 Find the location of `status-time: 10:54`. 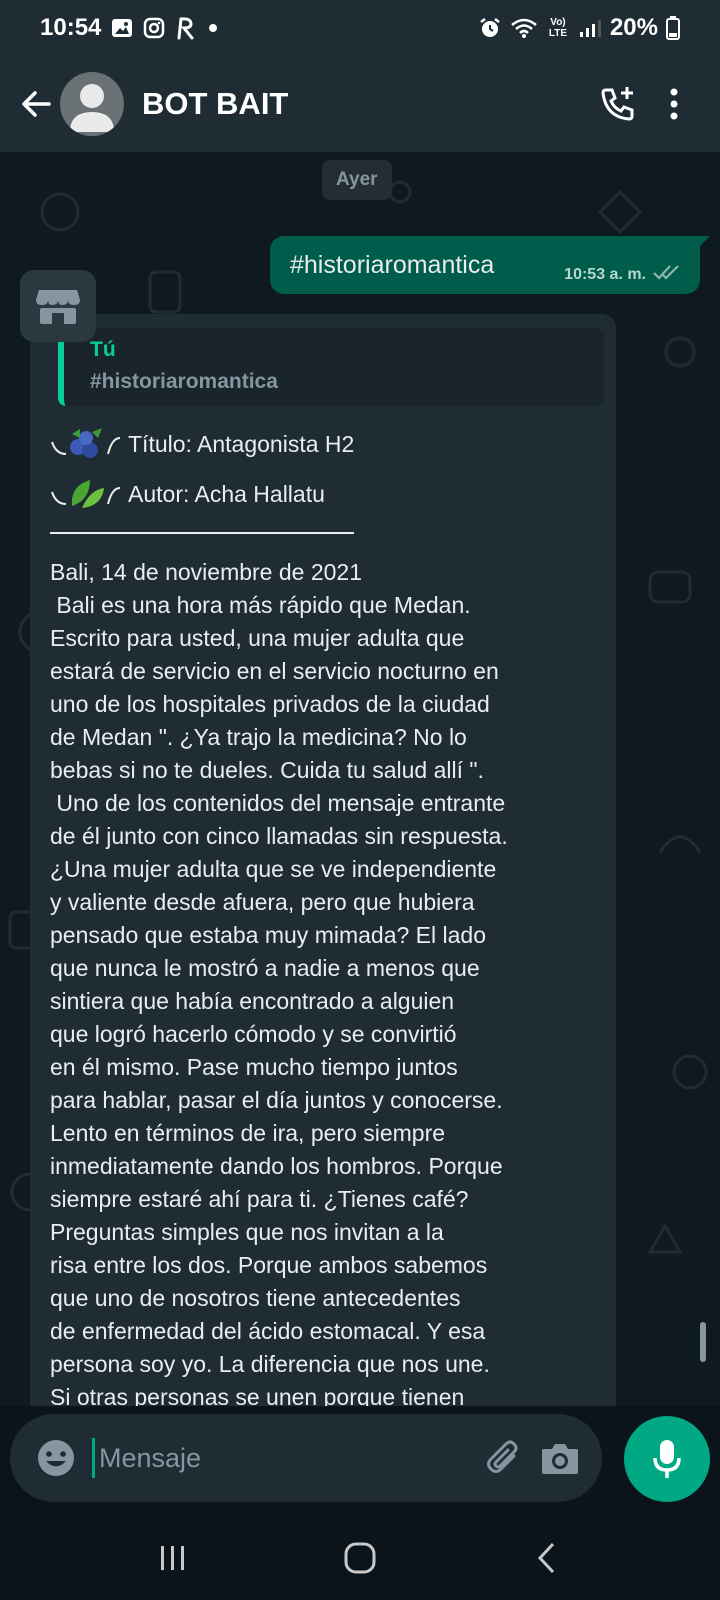

status-time: 10:54 is located at coordinates (71, 27).